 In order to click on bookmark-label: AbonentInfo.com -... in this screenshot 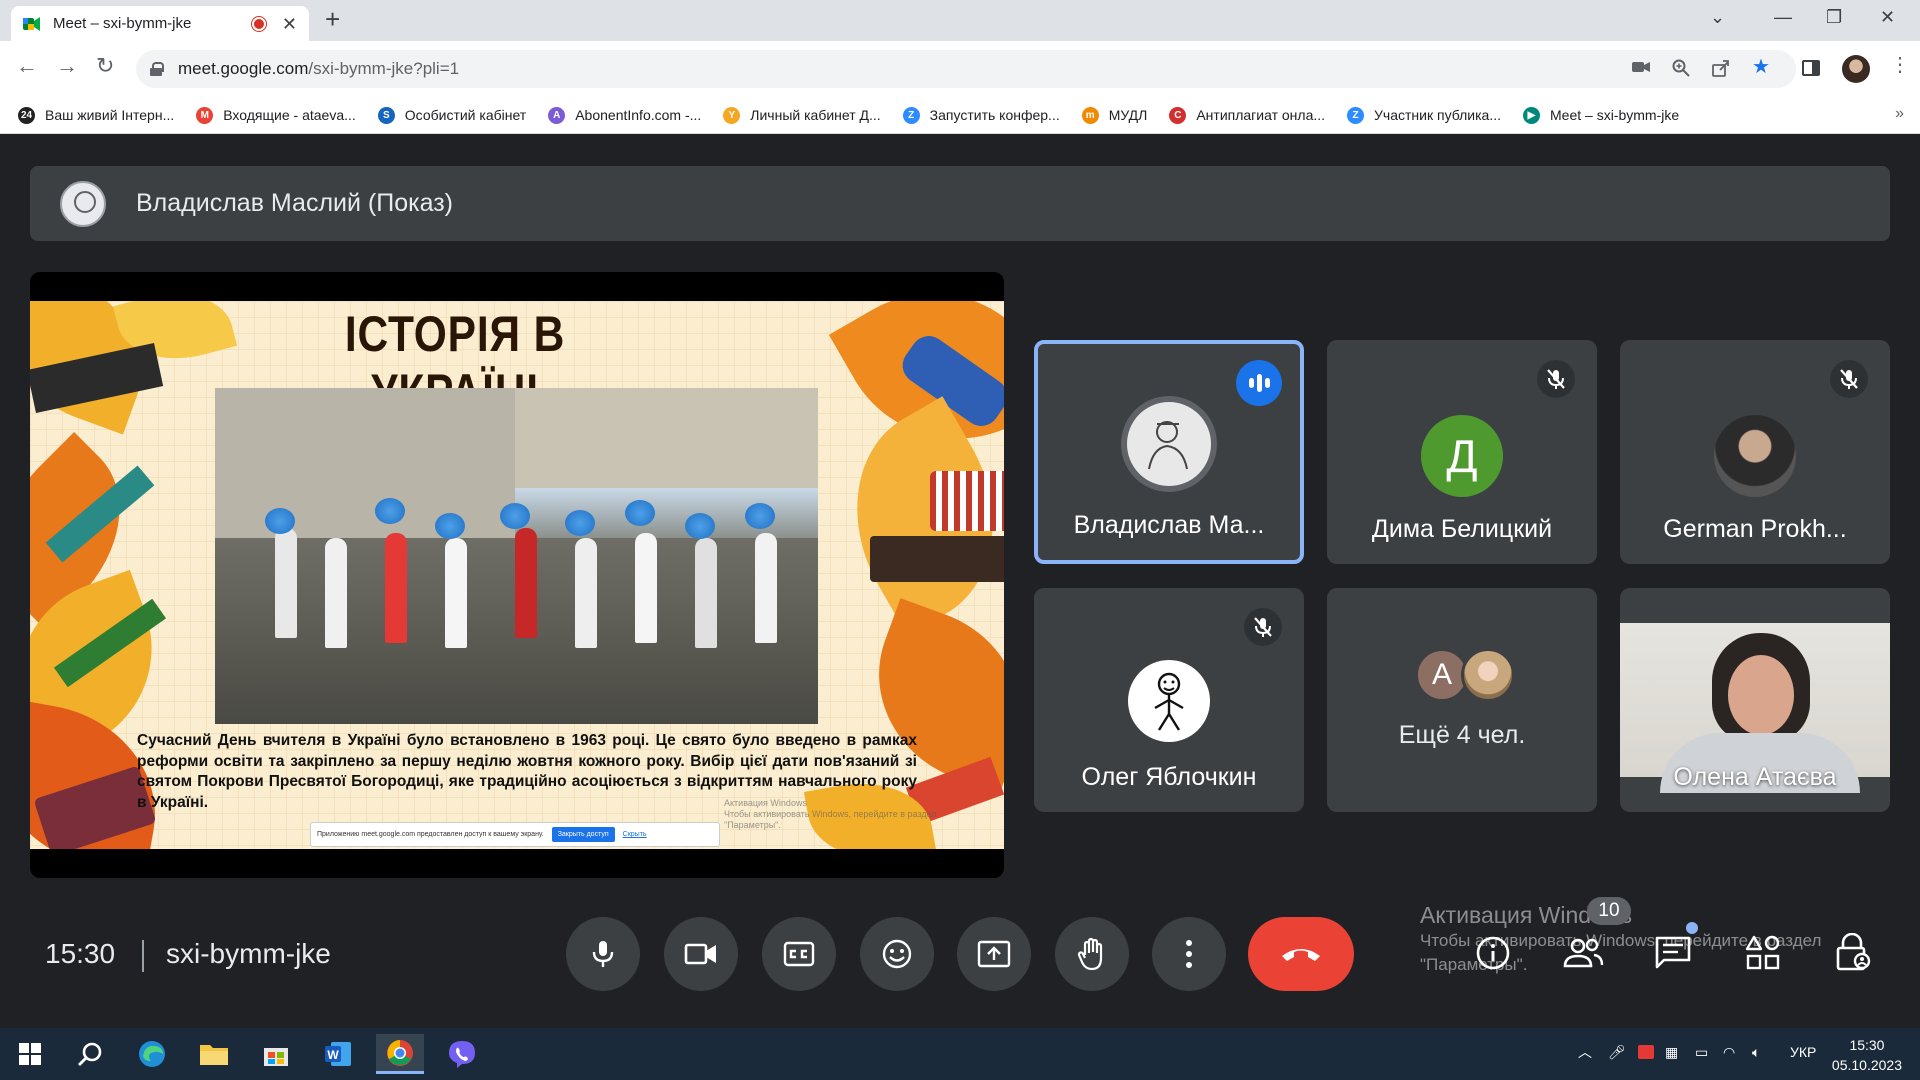, I will do `click(638, 115)`.